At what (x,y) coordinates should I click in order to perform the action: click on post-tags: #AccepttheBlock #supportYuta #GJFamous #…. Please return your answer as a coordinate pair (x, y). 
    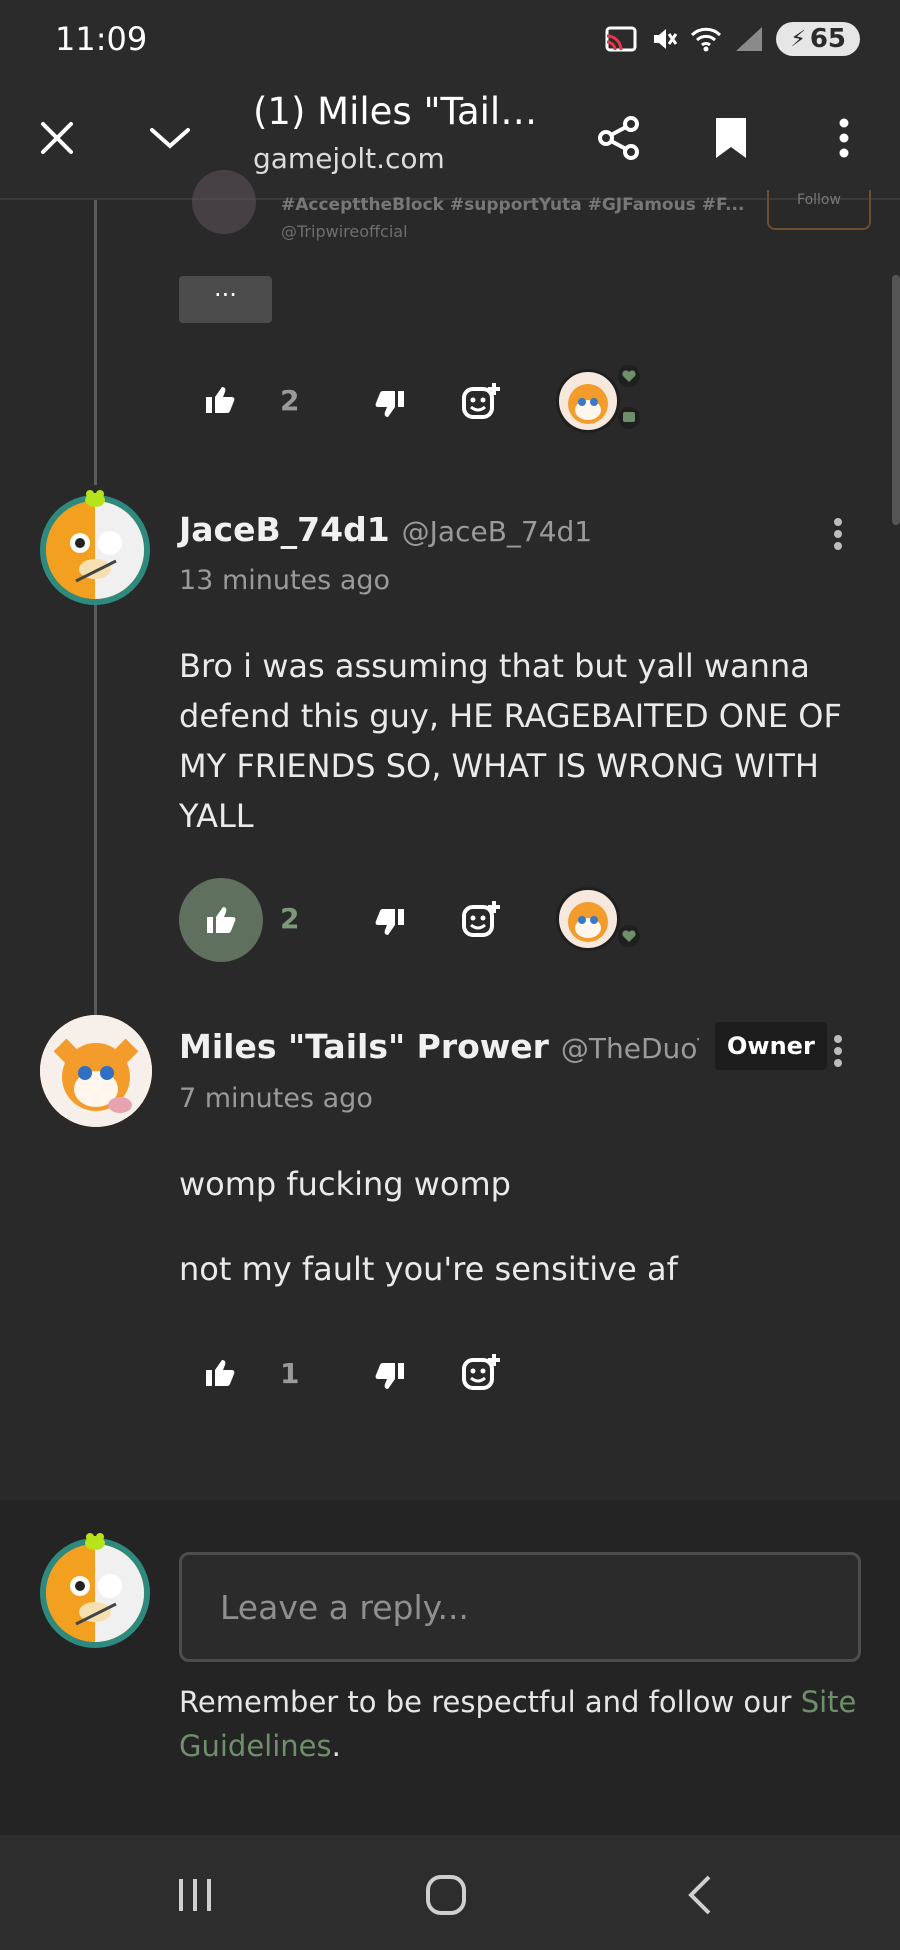
    Looking at the image, I should click on (513, 205).